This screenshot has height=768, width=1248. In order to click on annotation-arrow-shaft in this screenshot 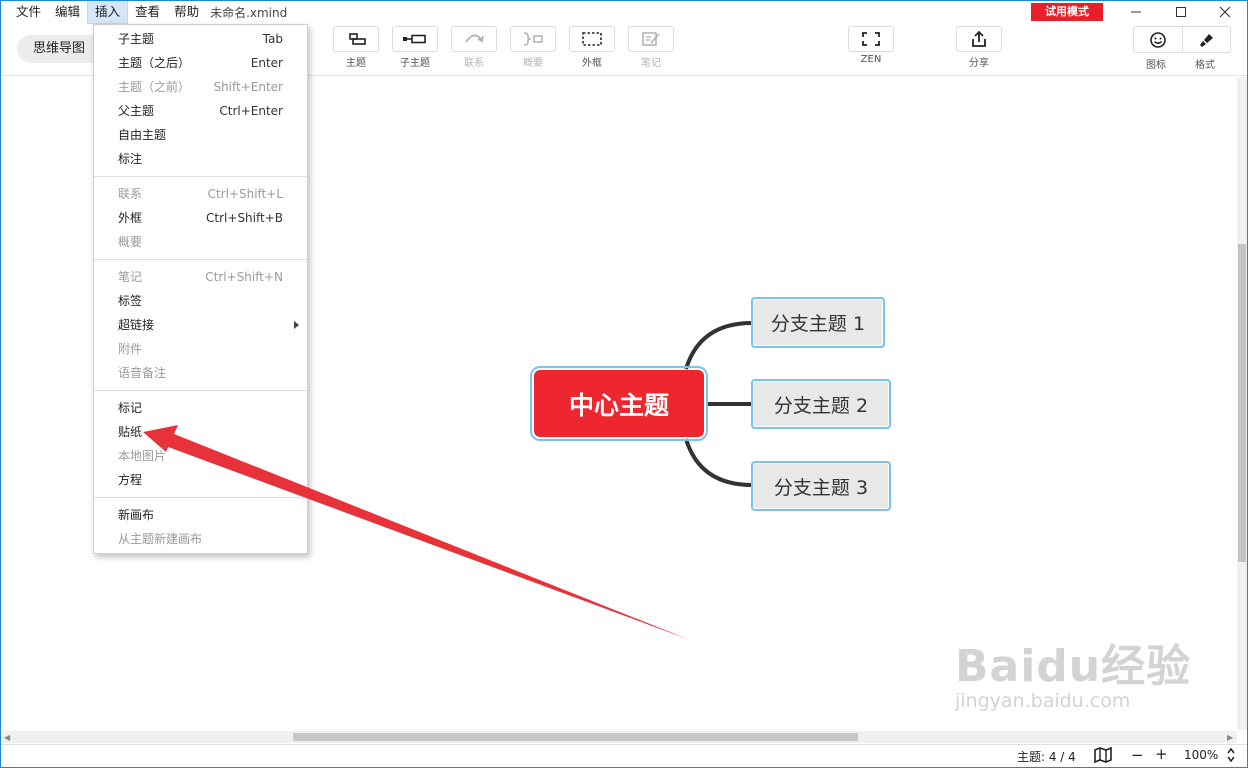, I will do `click(425, 535)`.